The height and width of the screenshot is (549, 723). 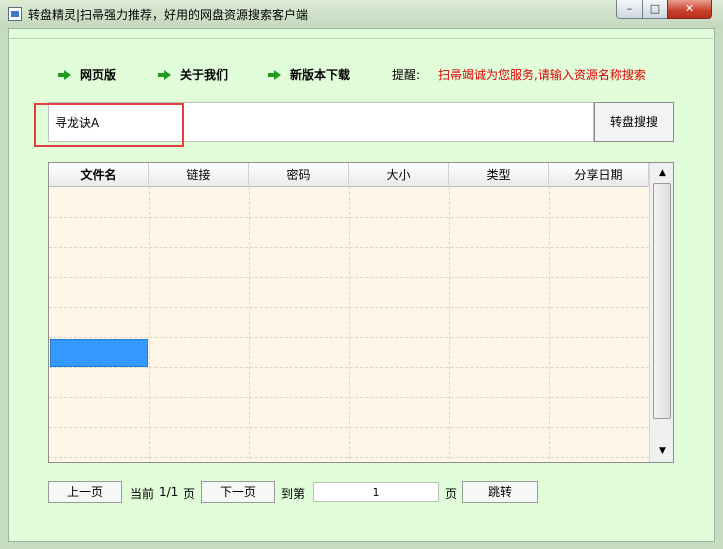 What do you see at coordinates (142, 494) in the screenshot?
I see `current-page-prefix: 当前` at bounding box center [142, 494].